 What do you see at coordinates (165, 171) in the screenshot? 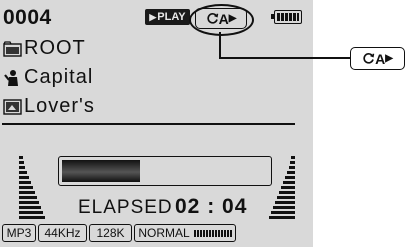
I see `progress-bar` at bounding box center [165, 171].